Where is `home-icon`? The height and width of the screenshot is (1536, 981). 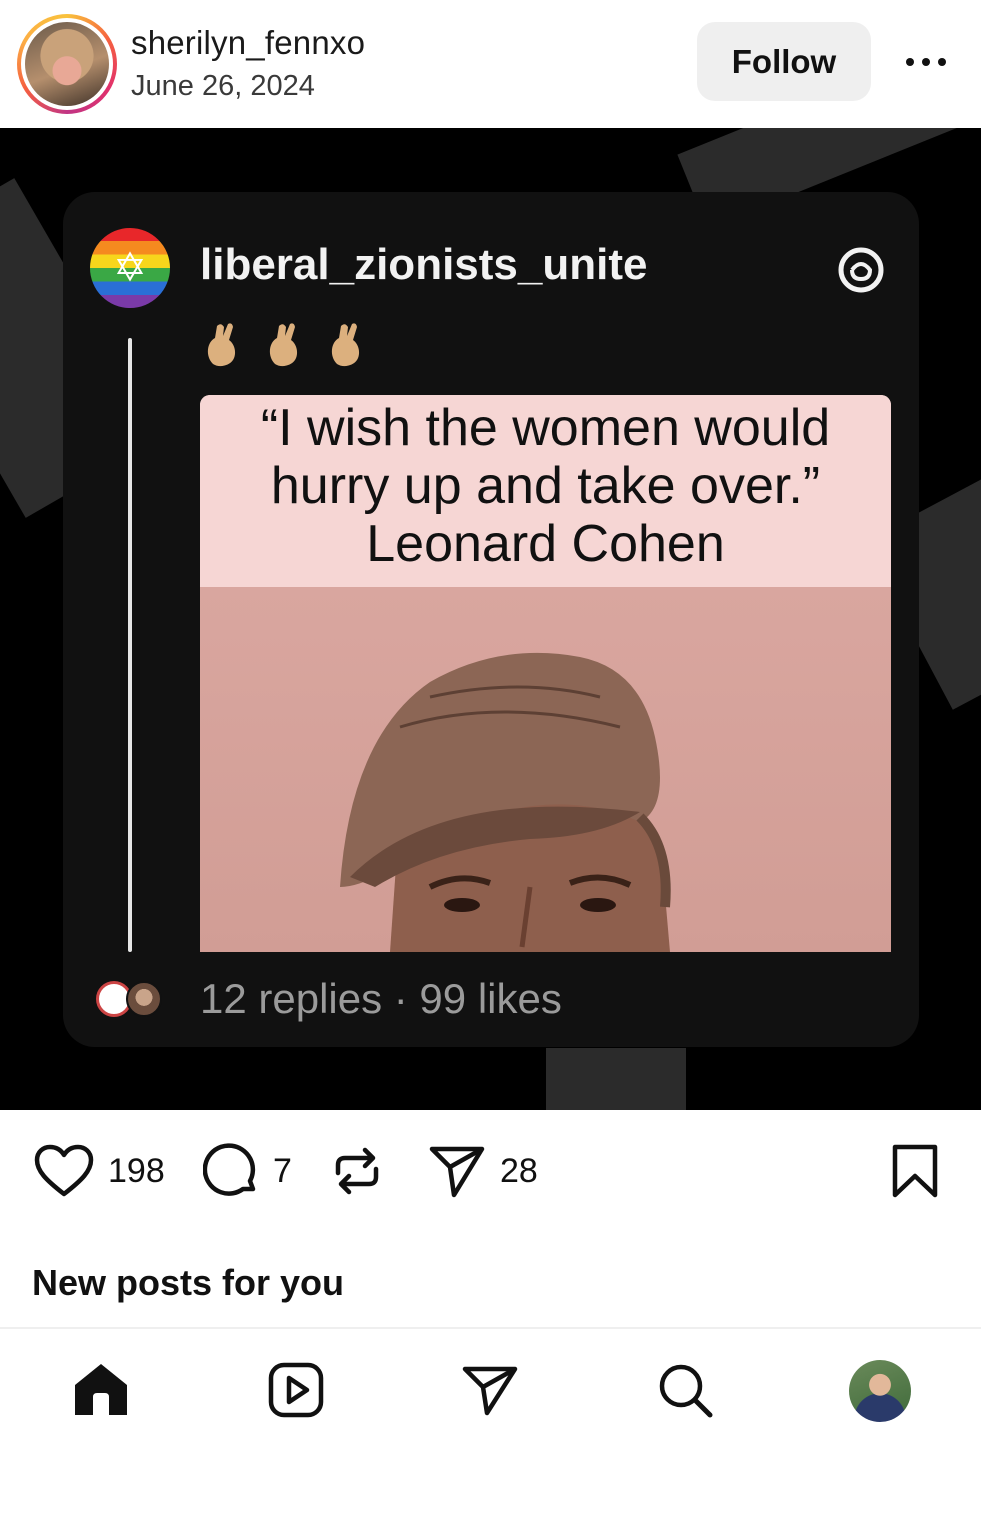 home-icon is located at coordinates (101, 1389).